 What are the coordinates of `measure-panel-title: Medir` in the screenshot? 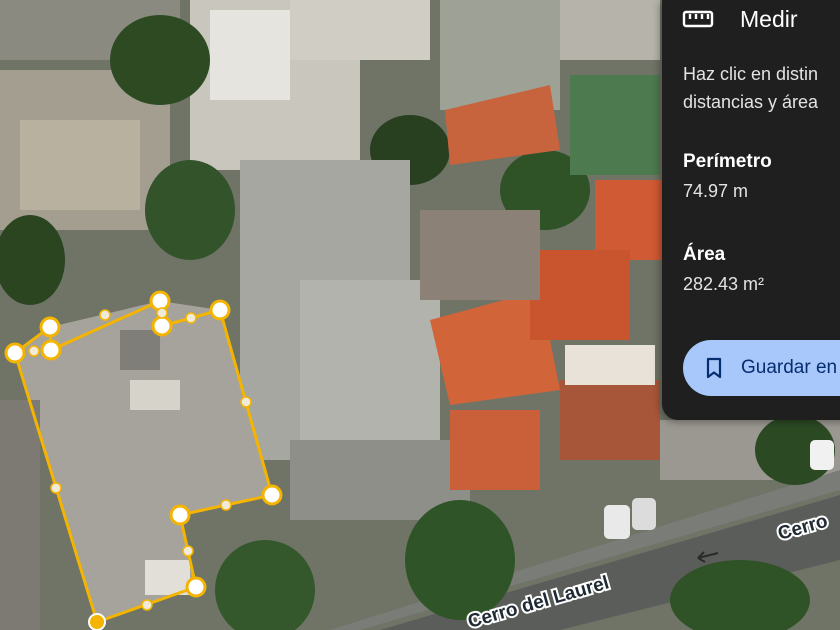 It's located at (769, 18).